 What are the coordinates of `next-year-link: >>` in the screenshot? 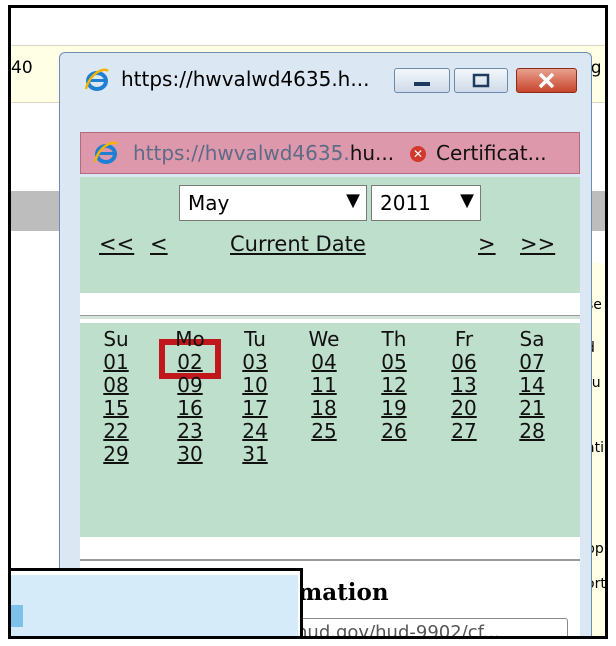 It's located at (537, 244).